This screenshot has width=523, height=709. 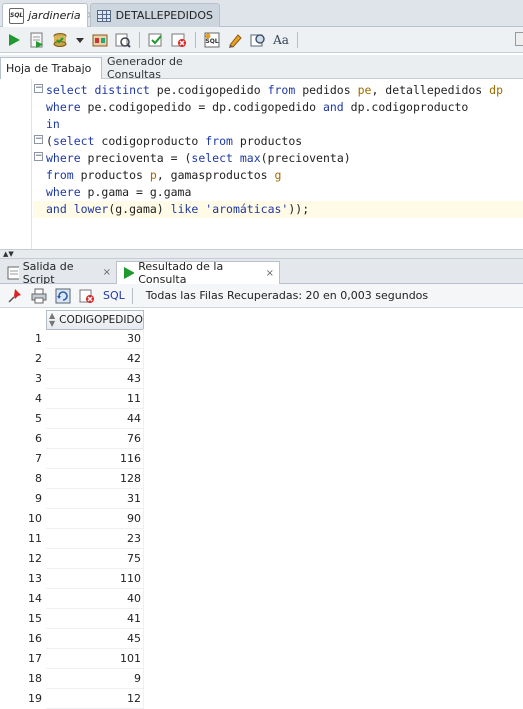 What do you see at coordinates (95, 459) in the screenshot?
I see `cell-codigopedido: 116` at bounding box center [95, 459].